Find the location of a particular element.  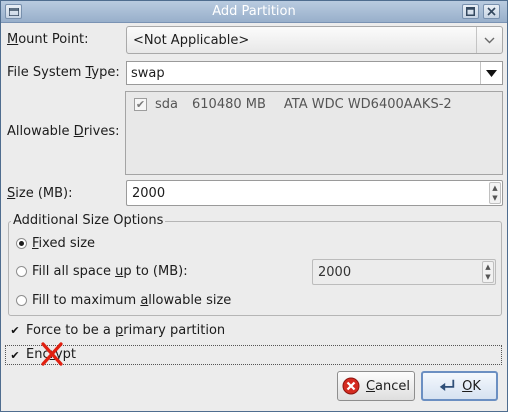

ok-button: OK is located at coordinates (459, 386).